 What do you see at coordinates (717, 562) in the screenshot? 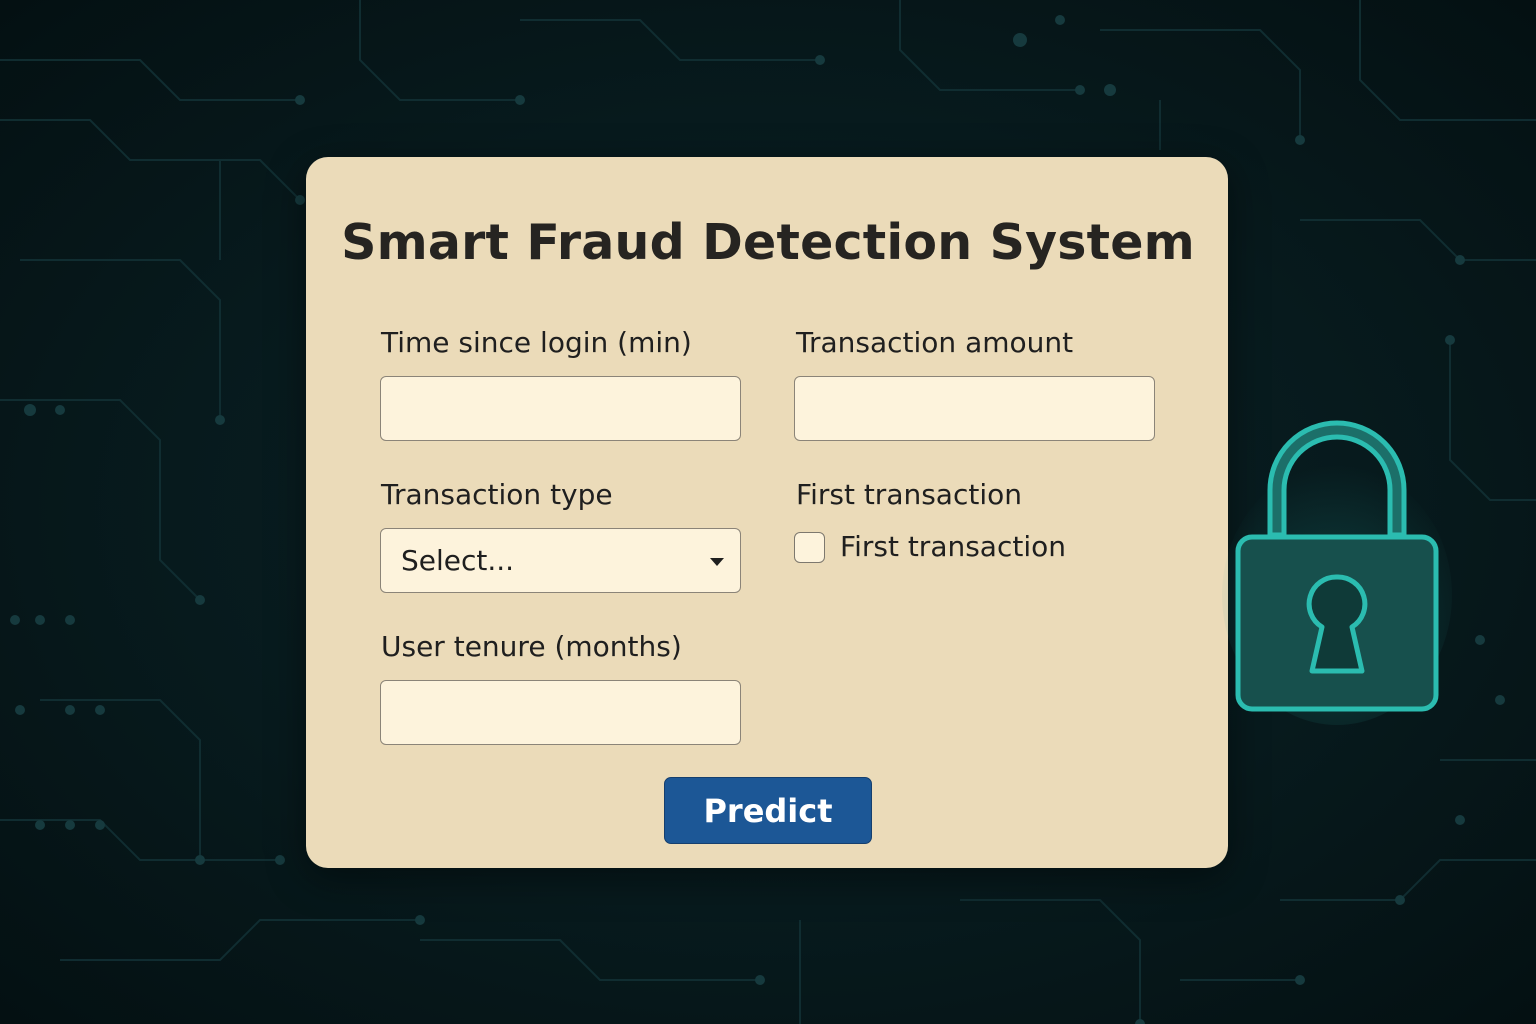
I see `chevron-down-icon` at bounding box center [717, 562].